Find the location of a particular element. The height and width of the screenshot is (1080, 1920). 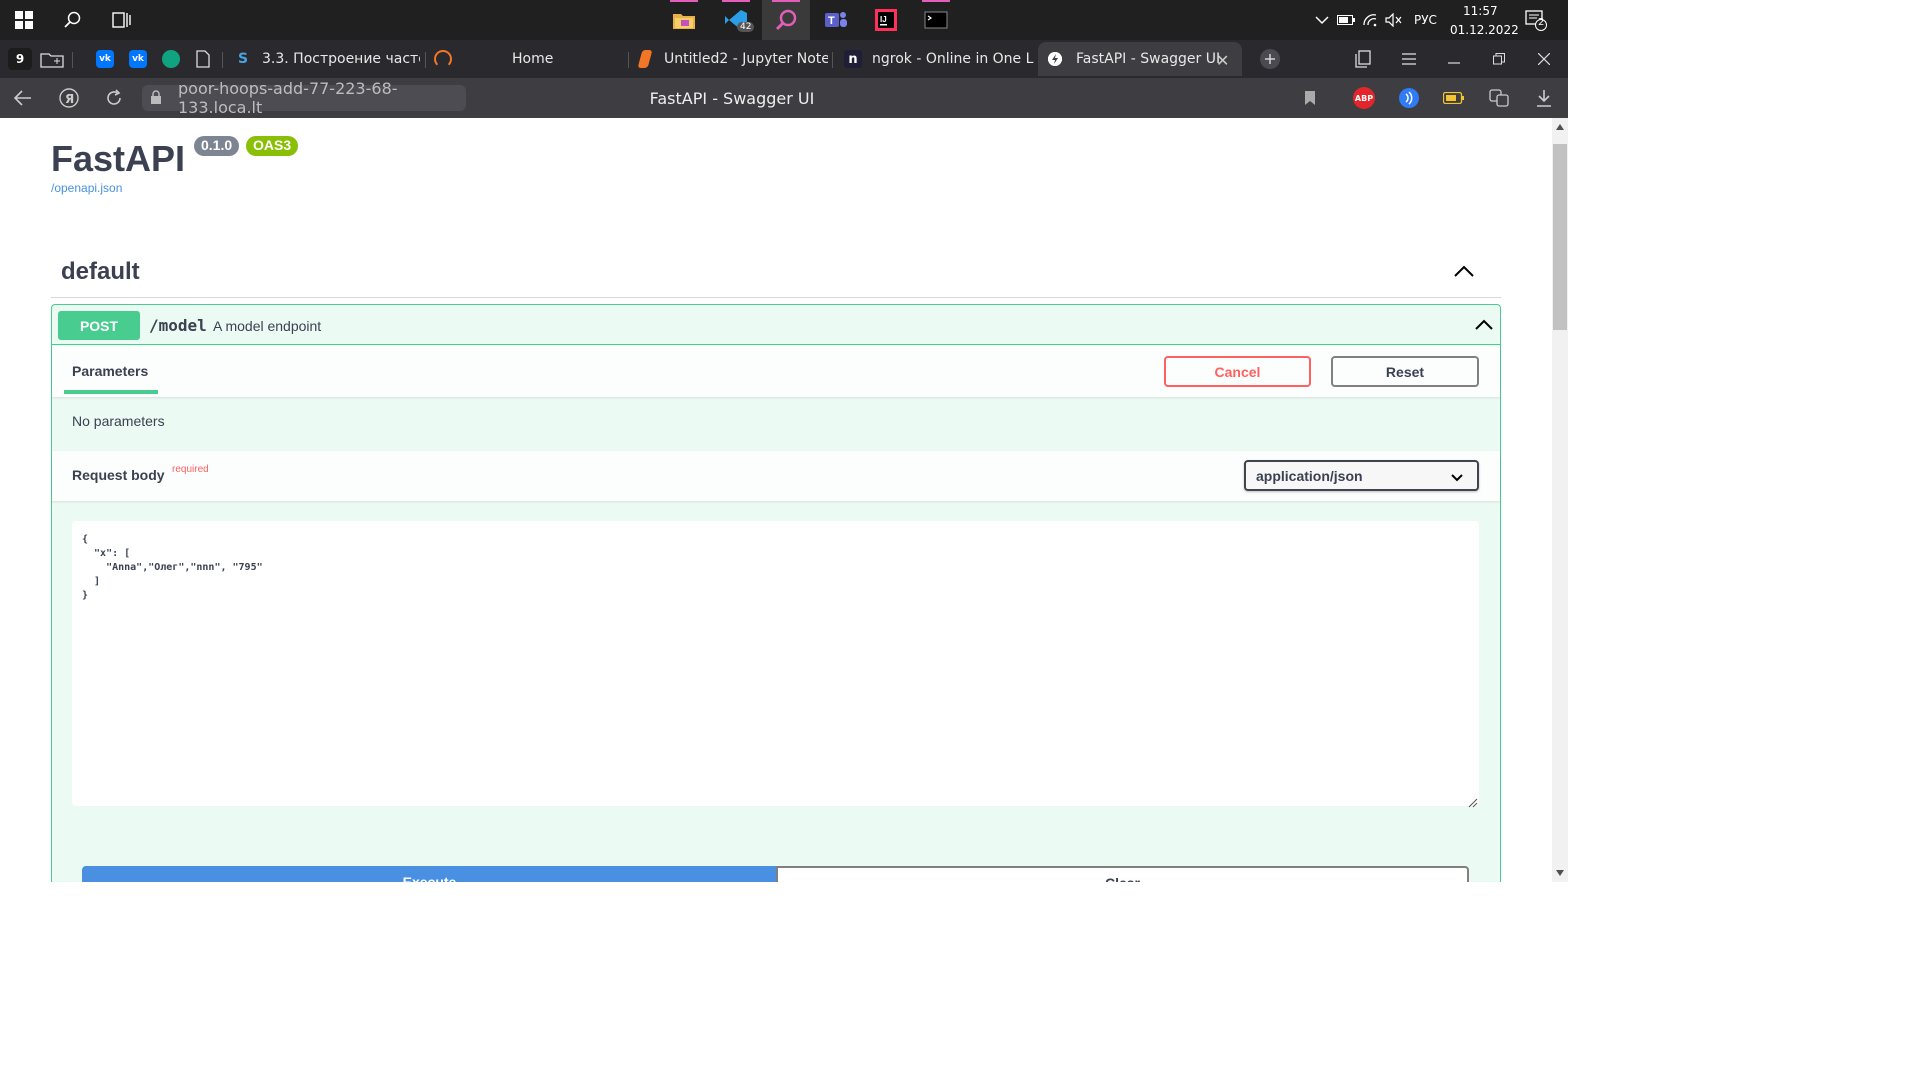

restore-icon is located at coordinates (1499, 59).